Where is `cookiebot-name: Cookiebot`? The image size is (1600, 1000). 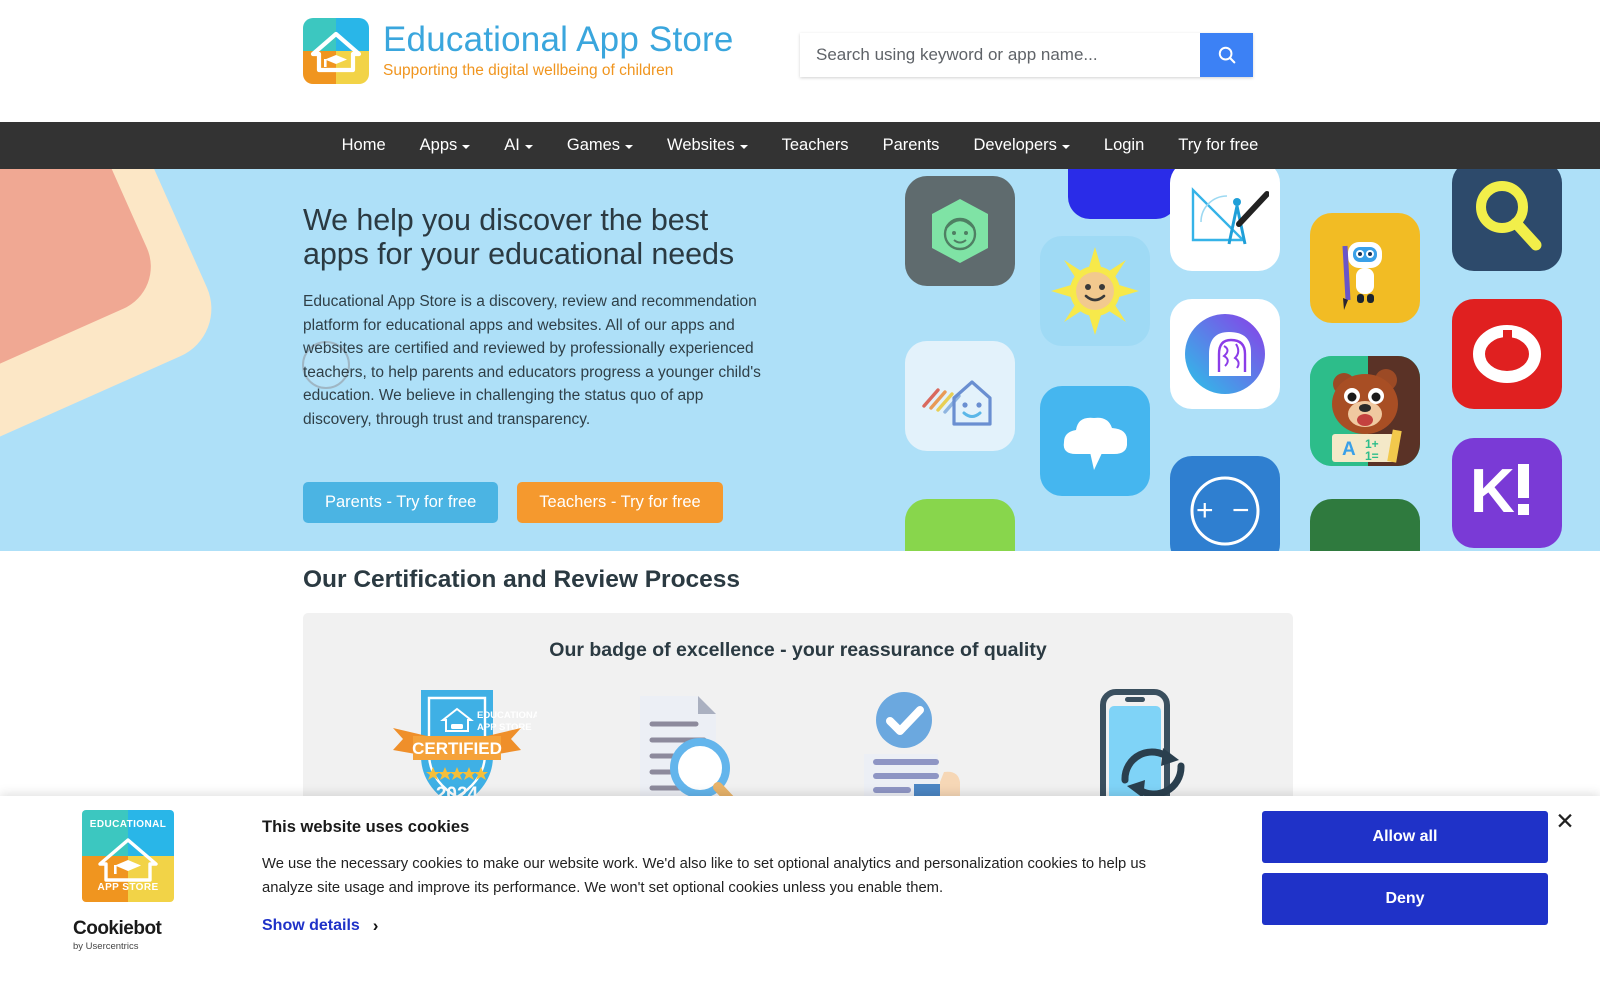 cookiebot-name: Cookiebot is located at coordinates (117, 928).